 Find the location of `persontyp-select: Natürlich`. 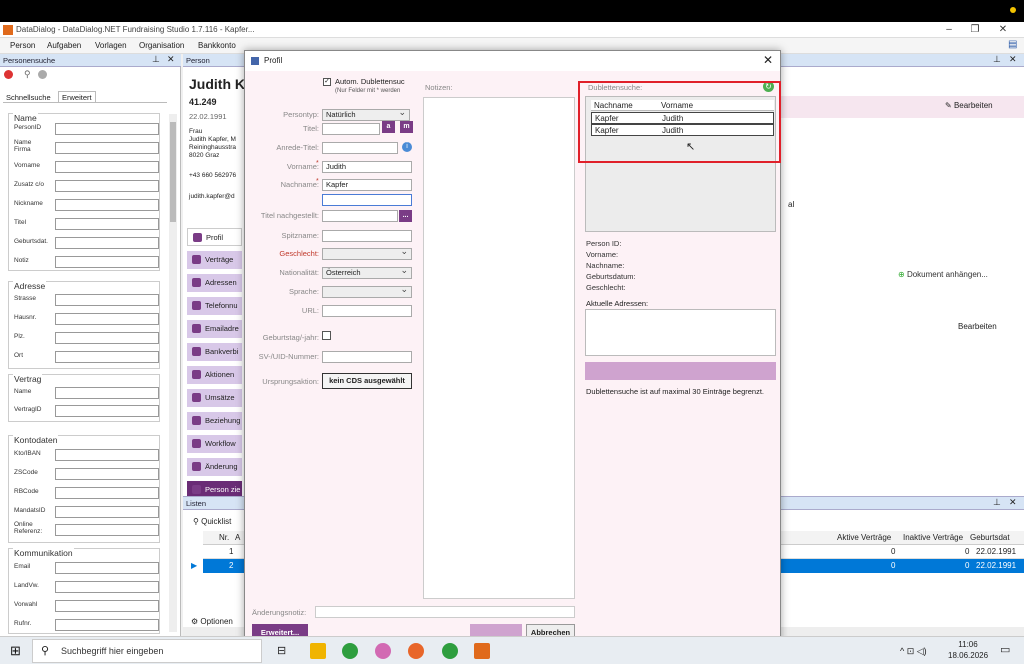

persontyp-select: Natürlich is located at coordinates (366, 114).